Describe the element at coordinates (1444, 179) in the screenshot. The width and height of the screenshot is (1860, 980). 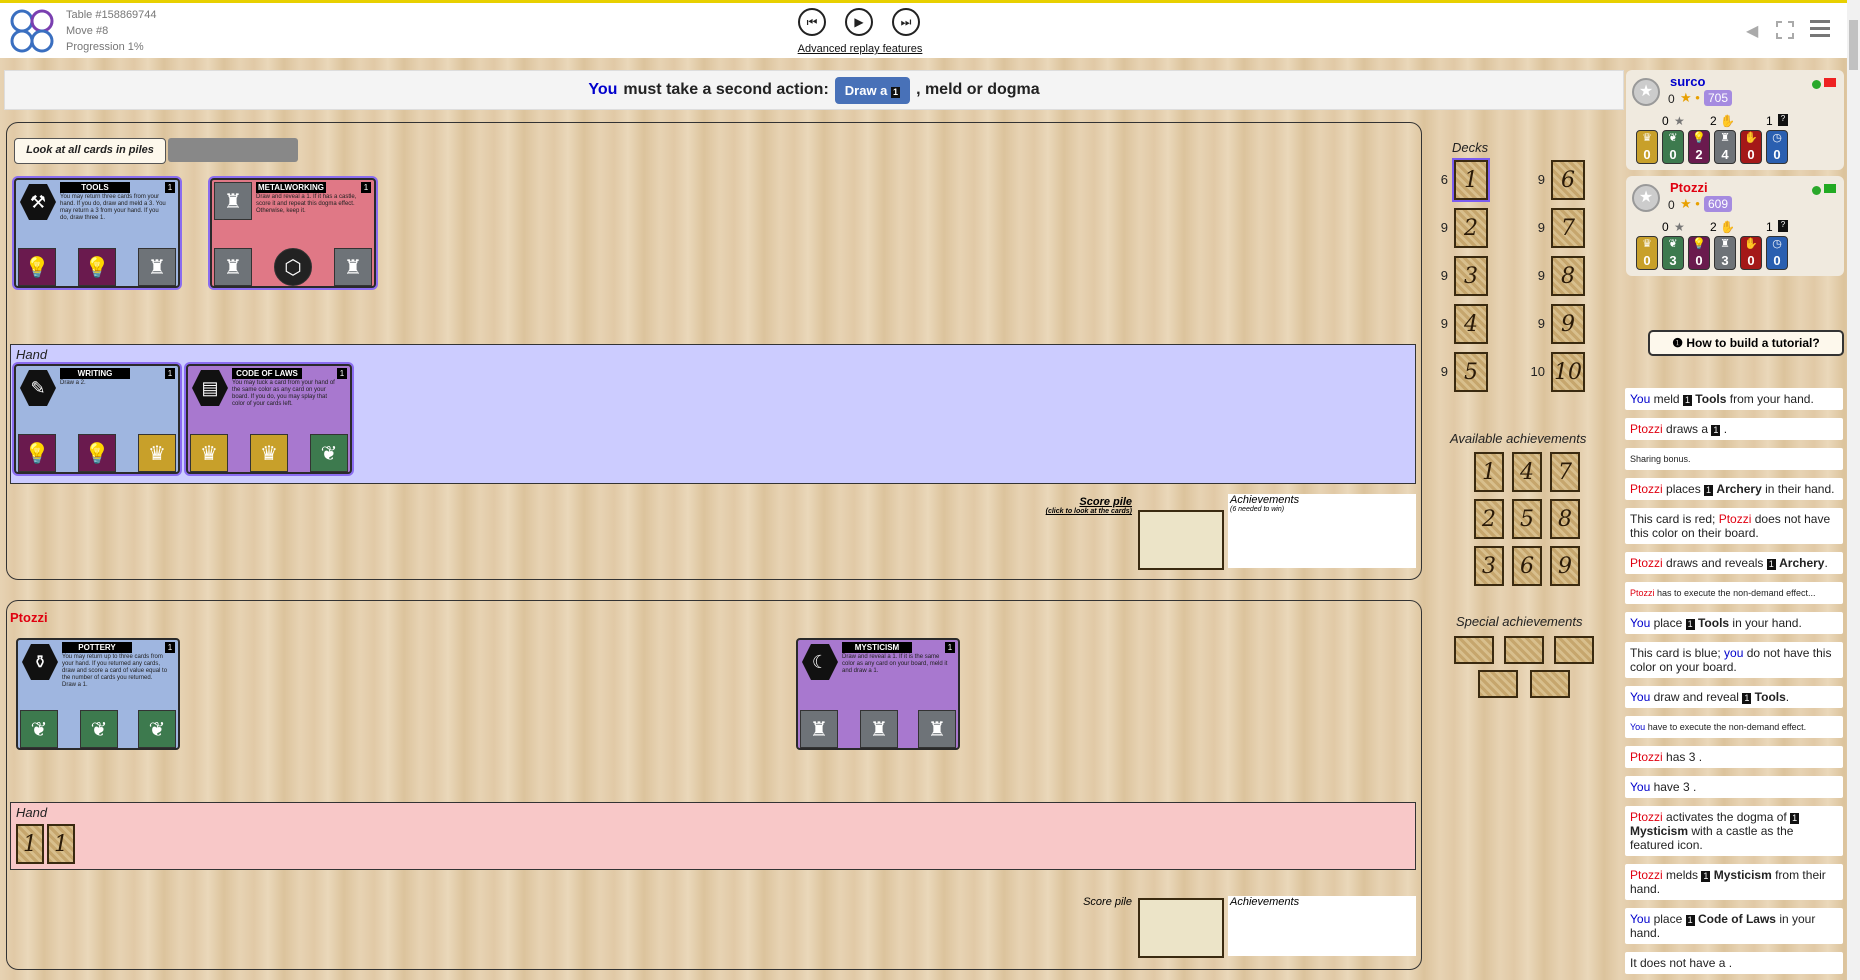
I see `deck-count: 6` at that location.